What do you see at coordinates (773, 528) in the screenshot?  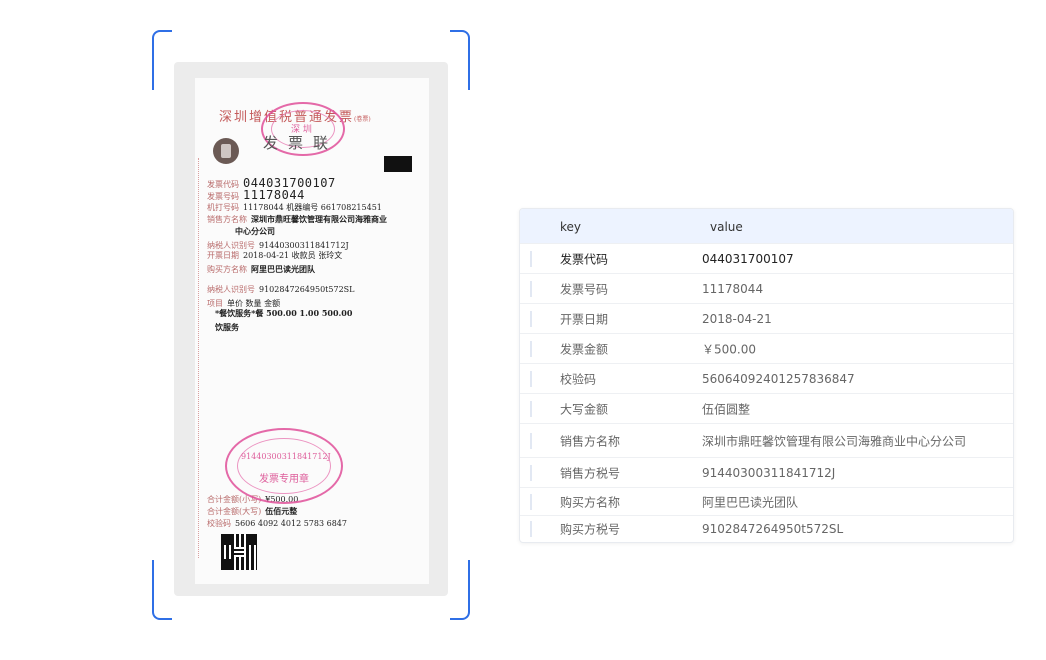 I see `row-value: 9102847264950t572SL` at bounding box center [773, 528].